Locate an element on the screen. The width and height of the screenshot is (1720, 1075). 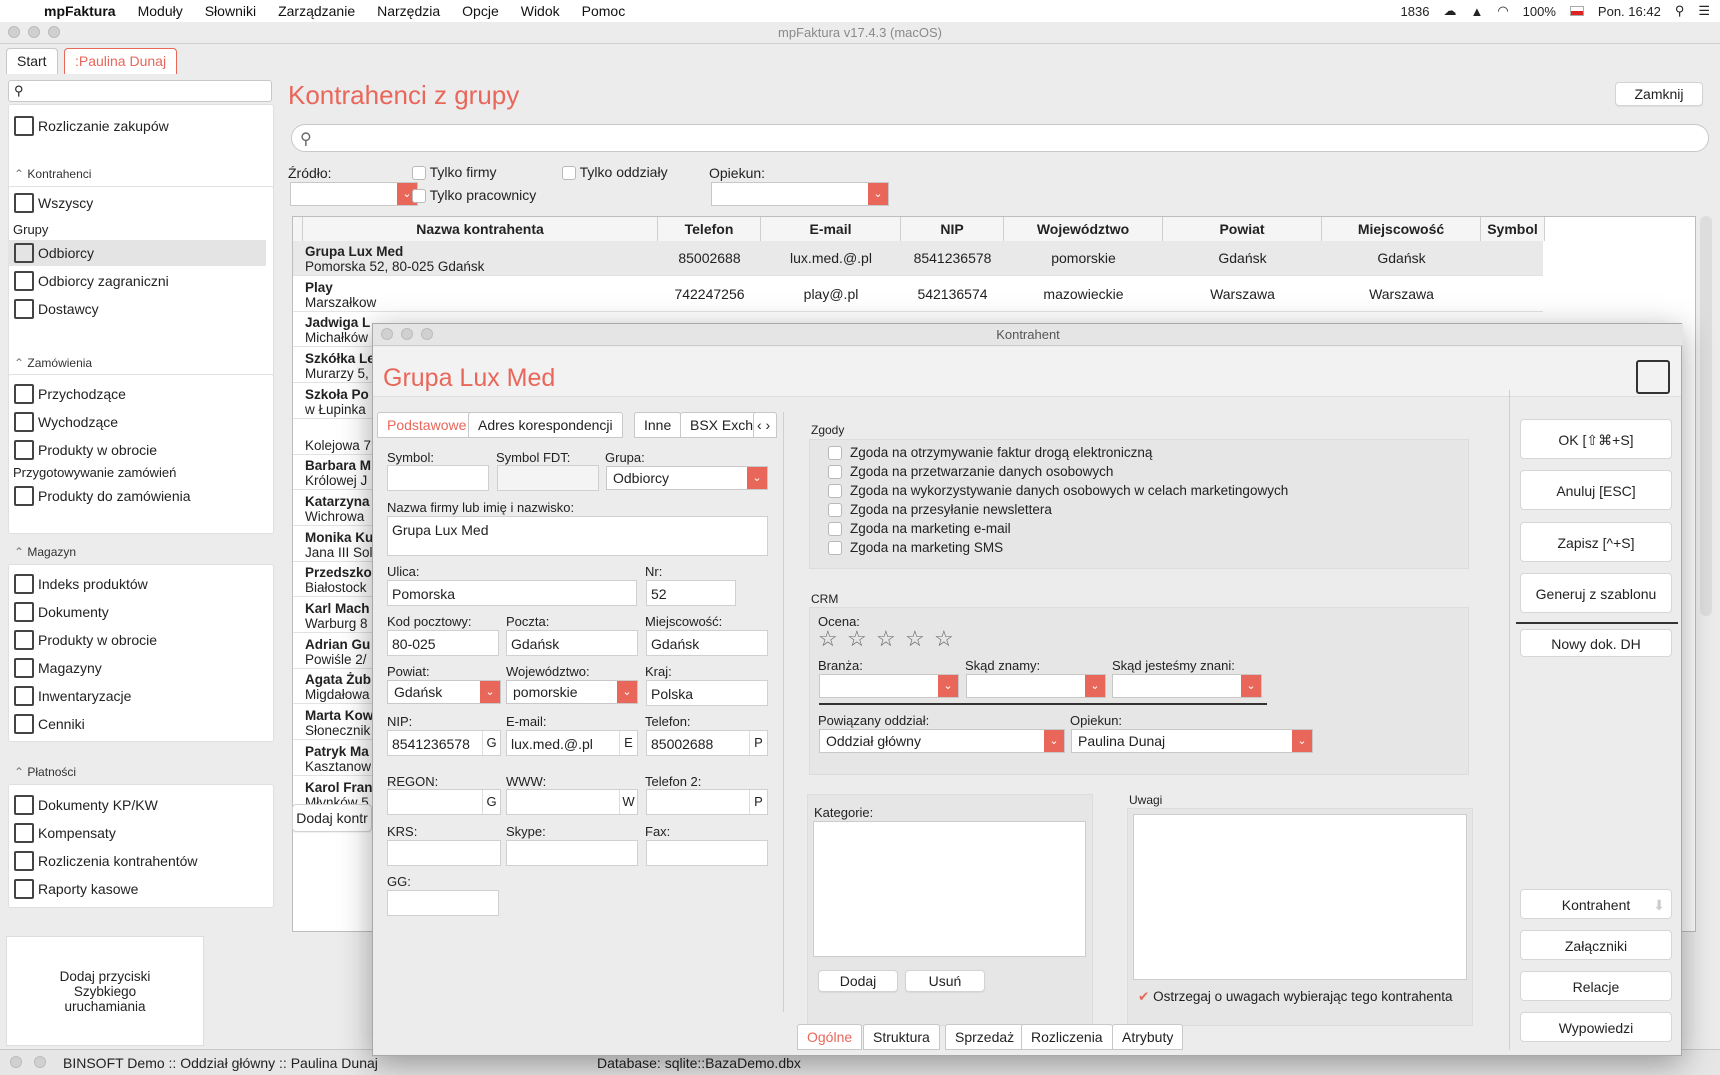
section-magazyn: Magazyn is located at coordinates (45, 552).